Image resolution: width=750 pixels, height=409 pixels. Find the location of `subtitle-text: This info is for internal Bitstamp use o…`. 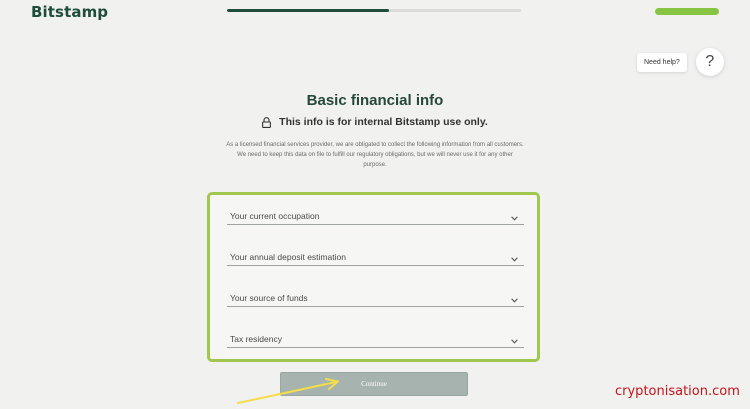

subtitle-text: This info is for internal Bitstamp use o… is located at coordinates (383, 122).